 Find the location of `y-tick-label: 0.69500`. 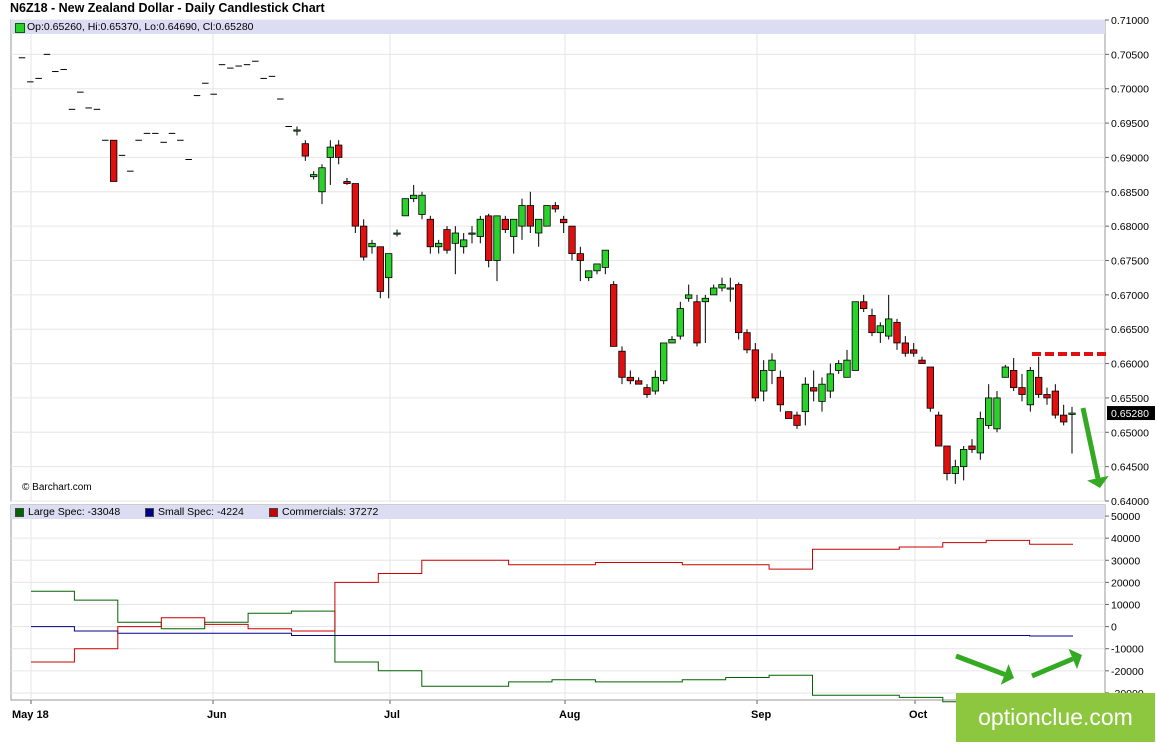

y-tick-label: 0.69500 is located at coordinates (1130, 124).